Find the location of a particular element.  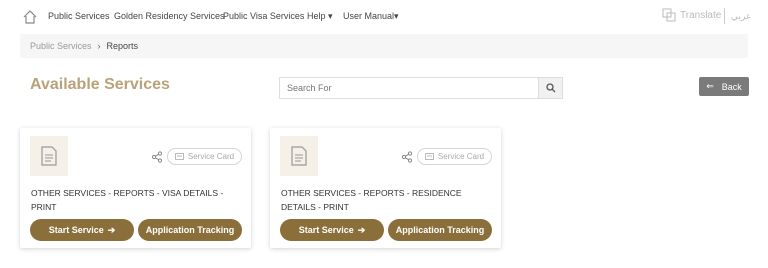

divider is located at coordinates (724, 16).